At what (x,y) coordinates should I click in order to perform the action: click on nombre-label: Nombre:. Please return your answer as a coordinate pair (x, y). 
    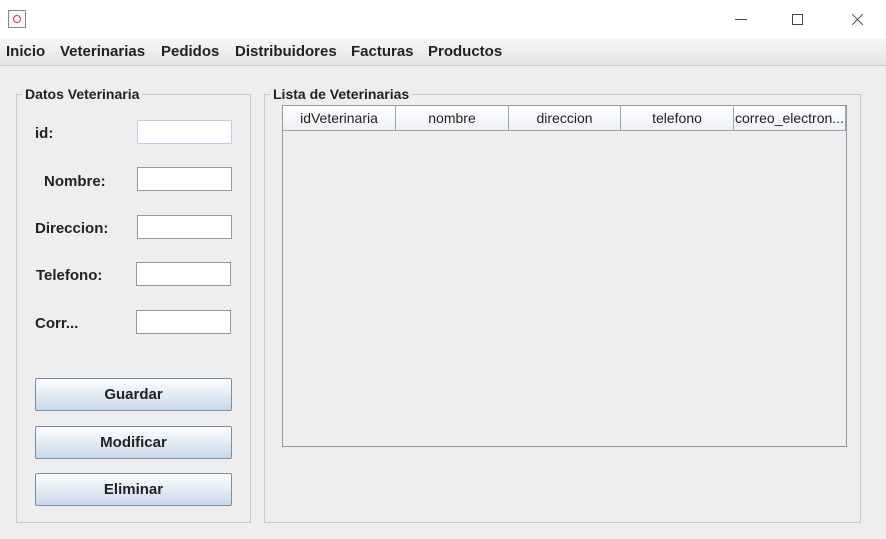
    Looking at the image, I should click on (75, 181).